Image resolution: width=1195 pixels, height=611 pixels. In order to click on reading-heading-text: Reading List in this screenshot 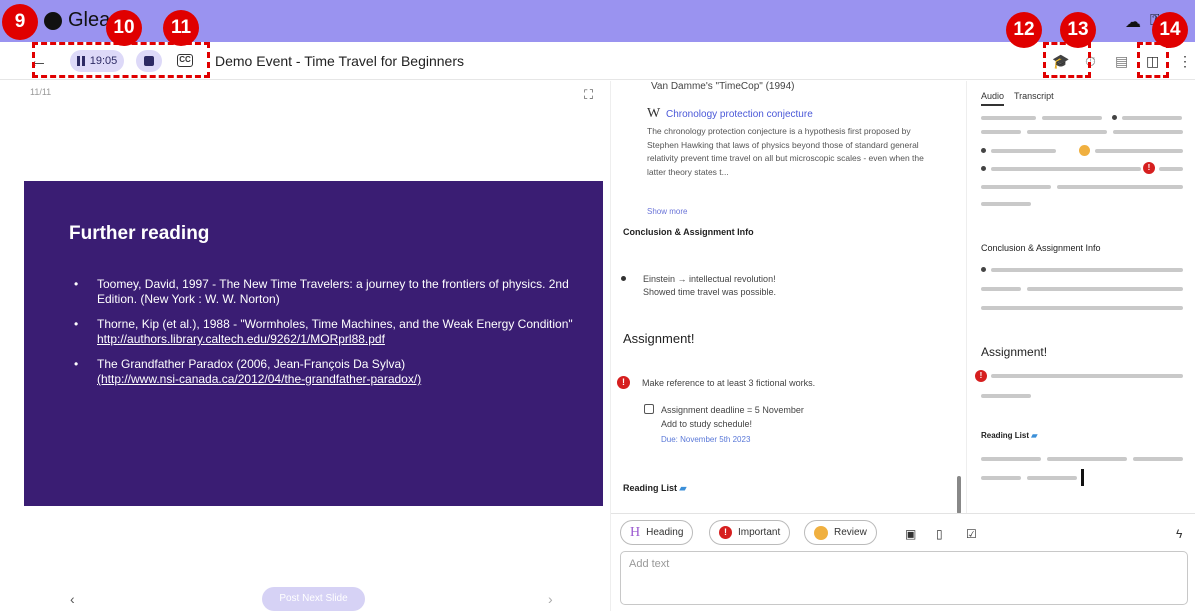, I will do `click(650, 488)`.